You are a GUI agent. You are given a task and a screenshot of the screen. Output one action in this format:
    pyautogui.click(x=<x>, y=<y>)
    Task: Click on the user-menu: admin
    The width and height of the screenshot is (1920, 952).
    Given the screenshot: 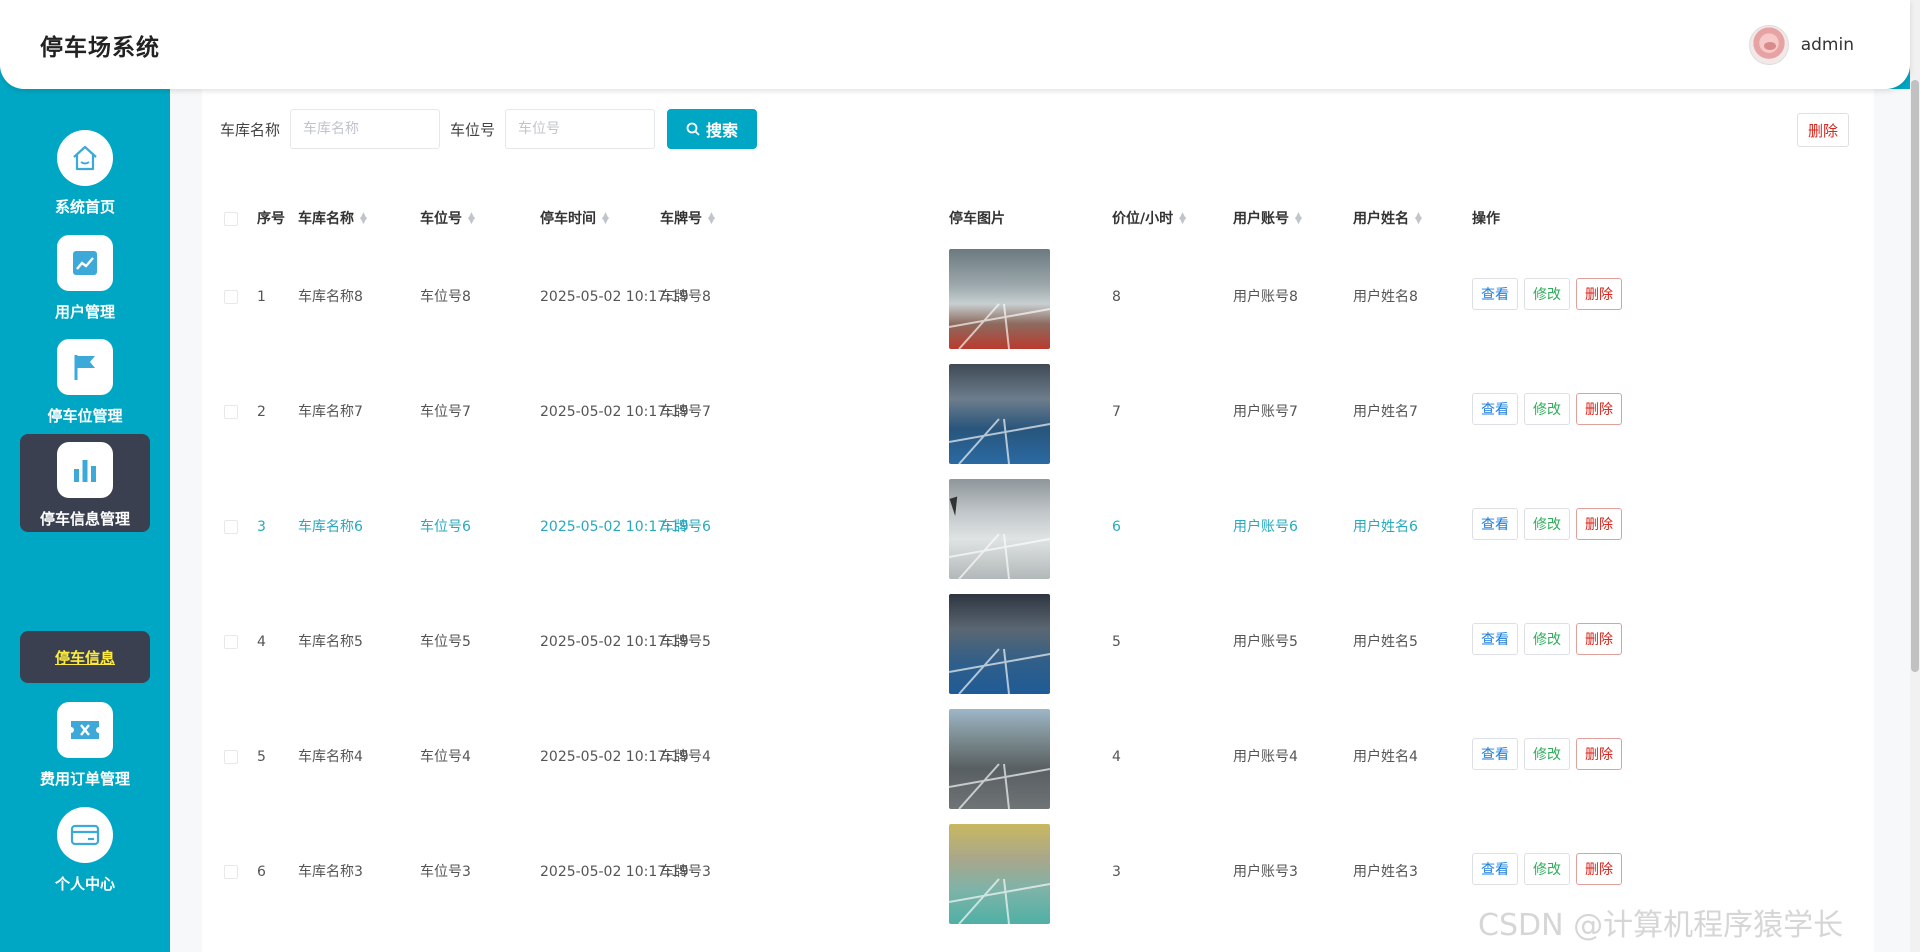 What is the action you would take?
    pyautogui.click(x=1801, y=44)
    